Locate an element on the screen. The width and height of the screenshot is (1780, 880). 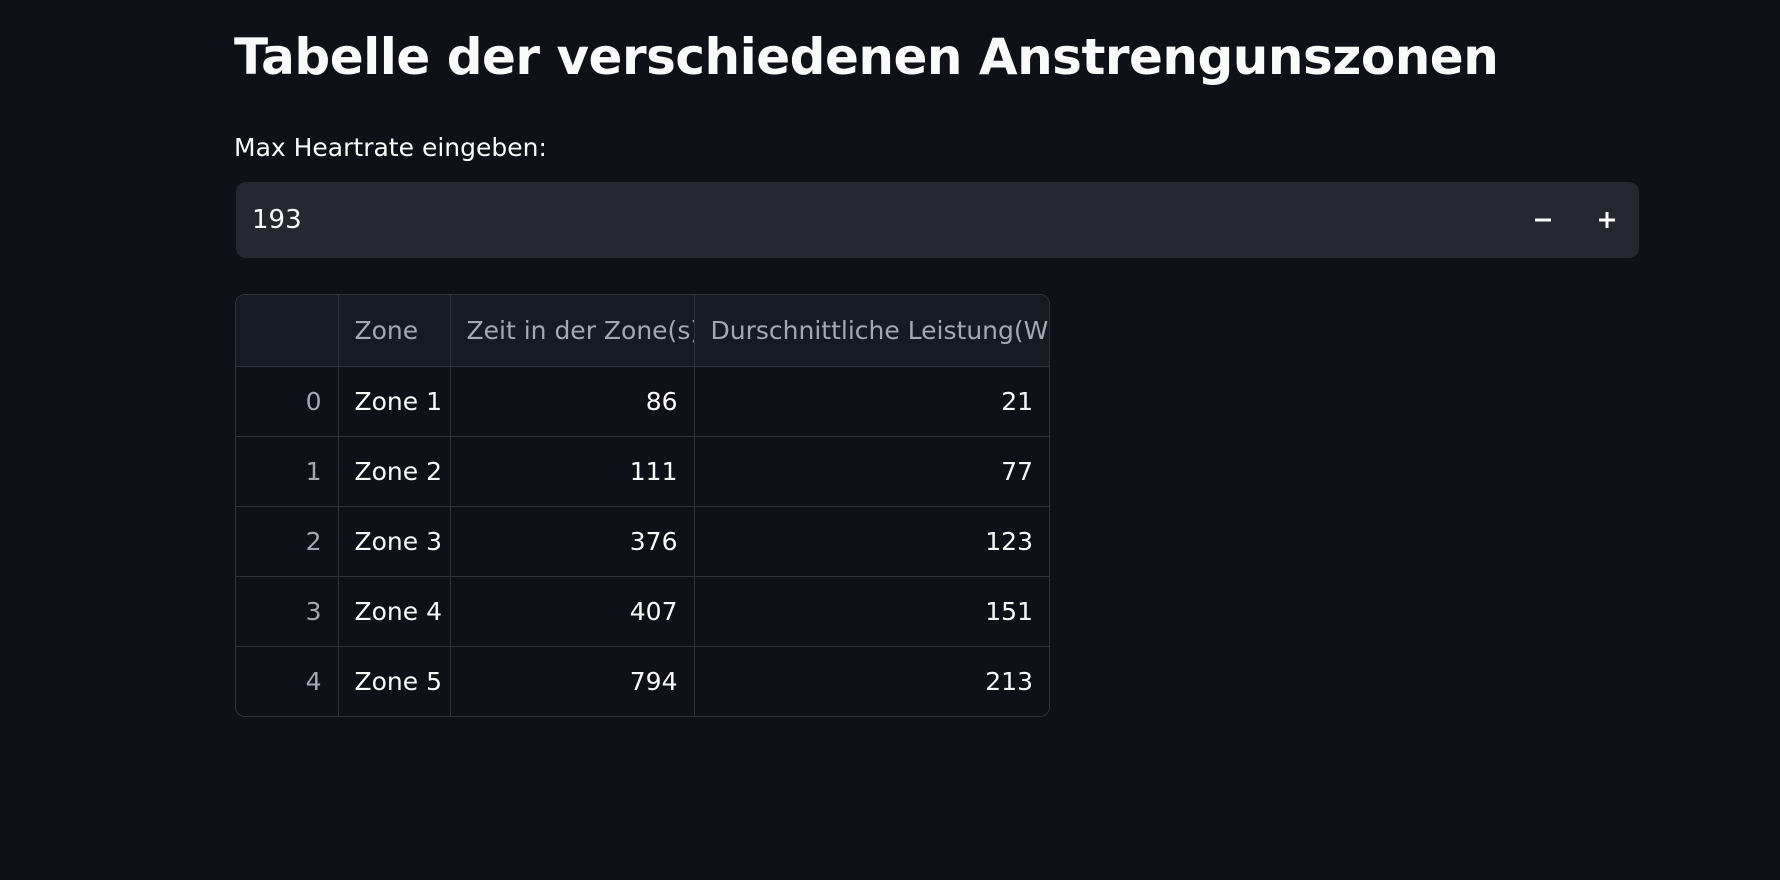
table-row: 0 Zone 1 86 21 is located at coordinates (642, 401).